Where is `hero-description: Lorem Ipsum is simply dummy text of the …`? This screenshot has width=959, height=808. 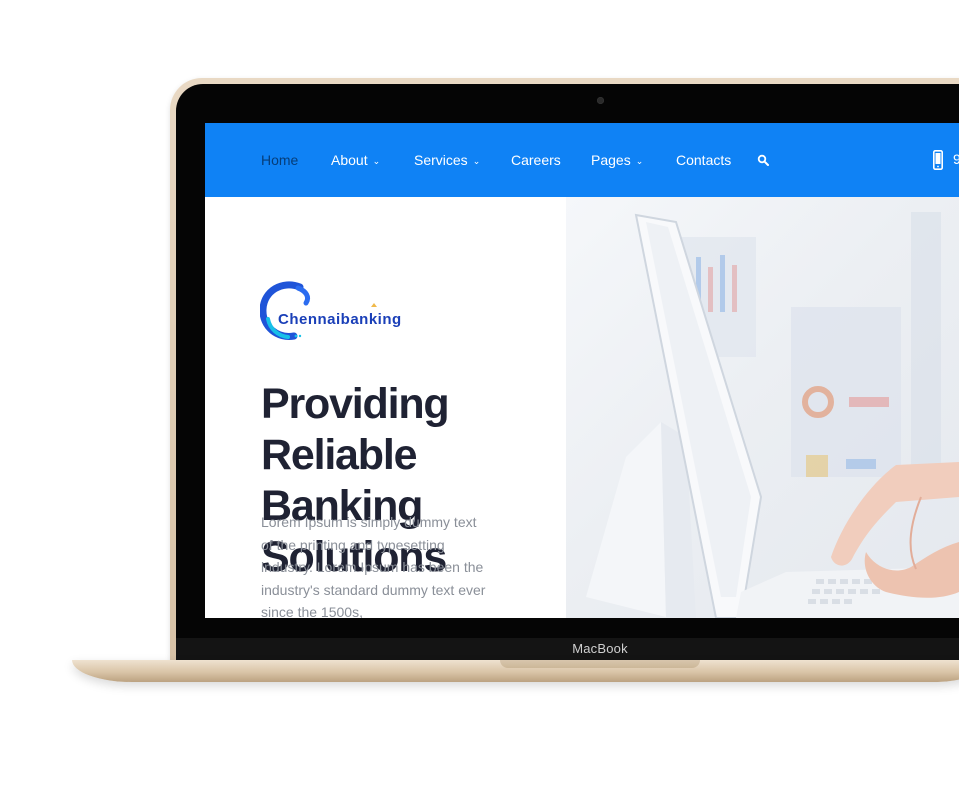 hero-description: Lorem Ipsum is simply dummy text of the … is located at coordinates (373, 566).